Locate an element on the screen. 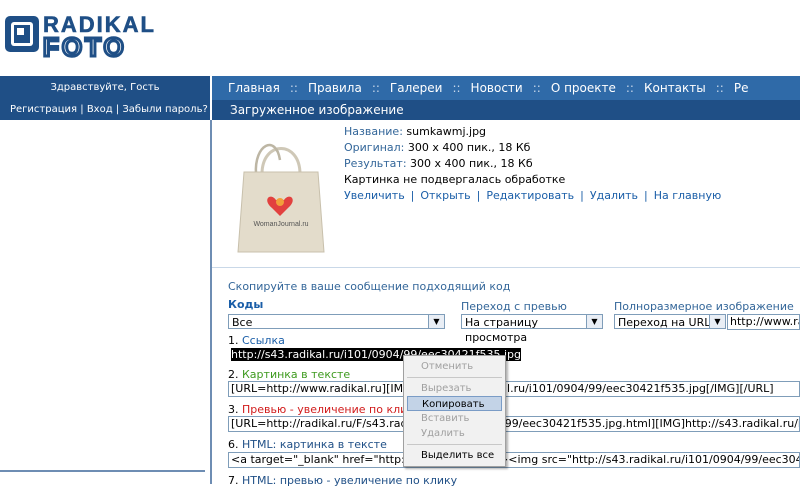 The image size is (800, 487). menu-delete: Удалить is located at coordinates (443, 433).